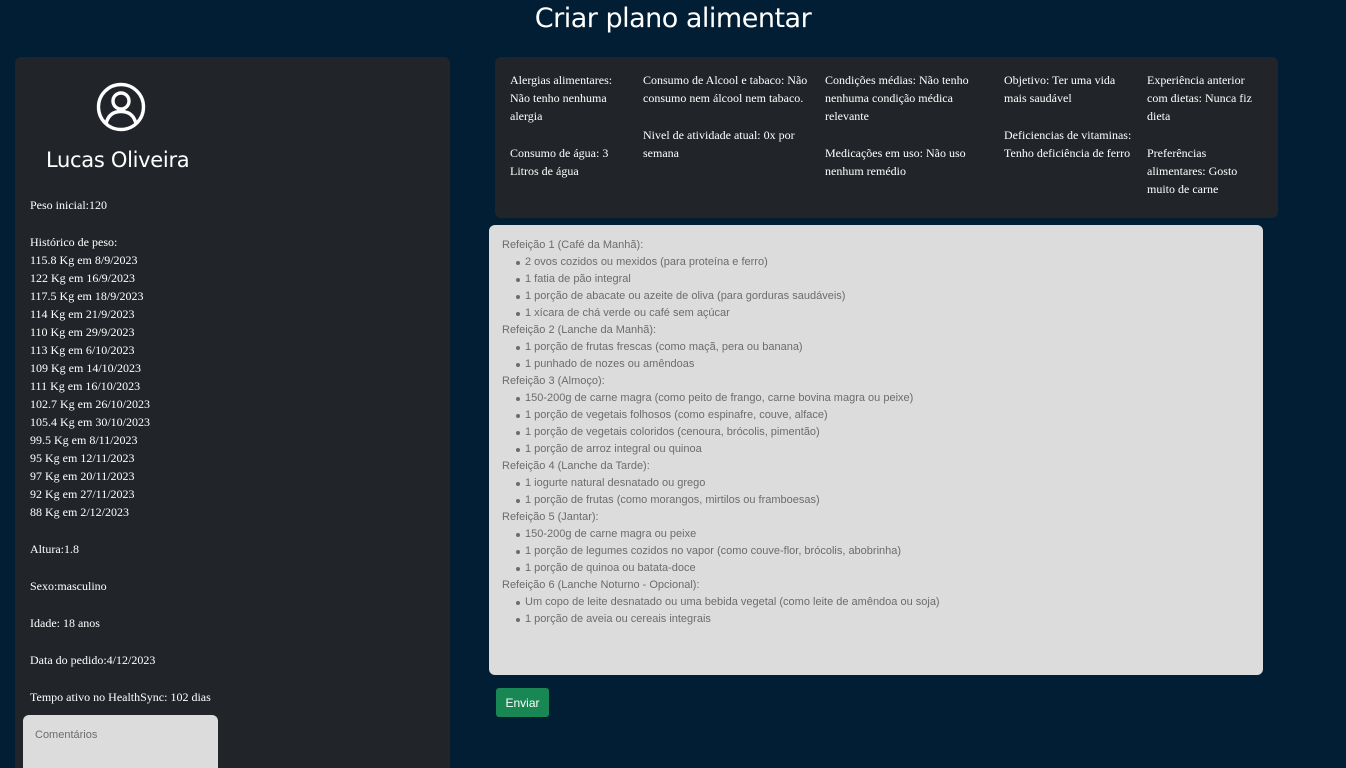 The image size is (1346, 768). What do you see at coordinates (66, 735) in the screenshot?
I see `comments-placeholder: Comentários` at bounding box center [66, 735].